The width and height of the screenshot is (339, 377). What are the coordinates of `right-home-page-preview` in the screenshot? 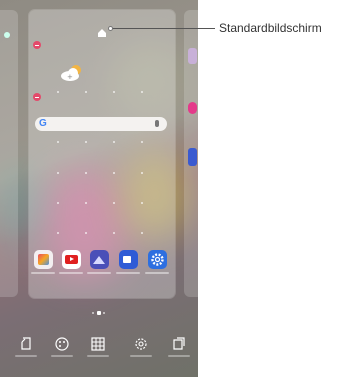 It's located at (191, 153).